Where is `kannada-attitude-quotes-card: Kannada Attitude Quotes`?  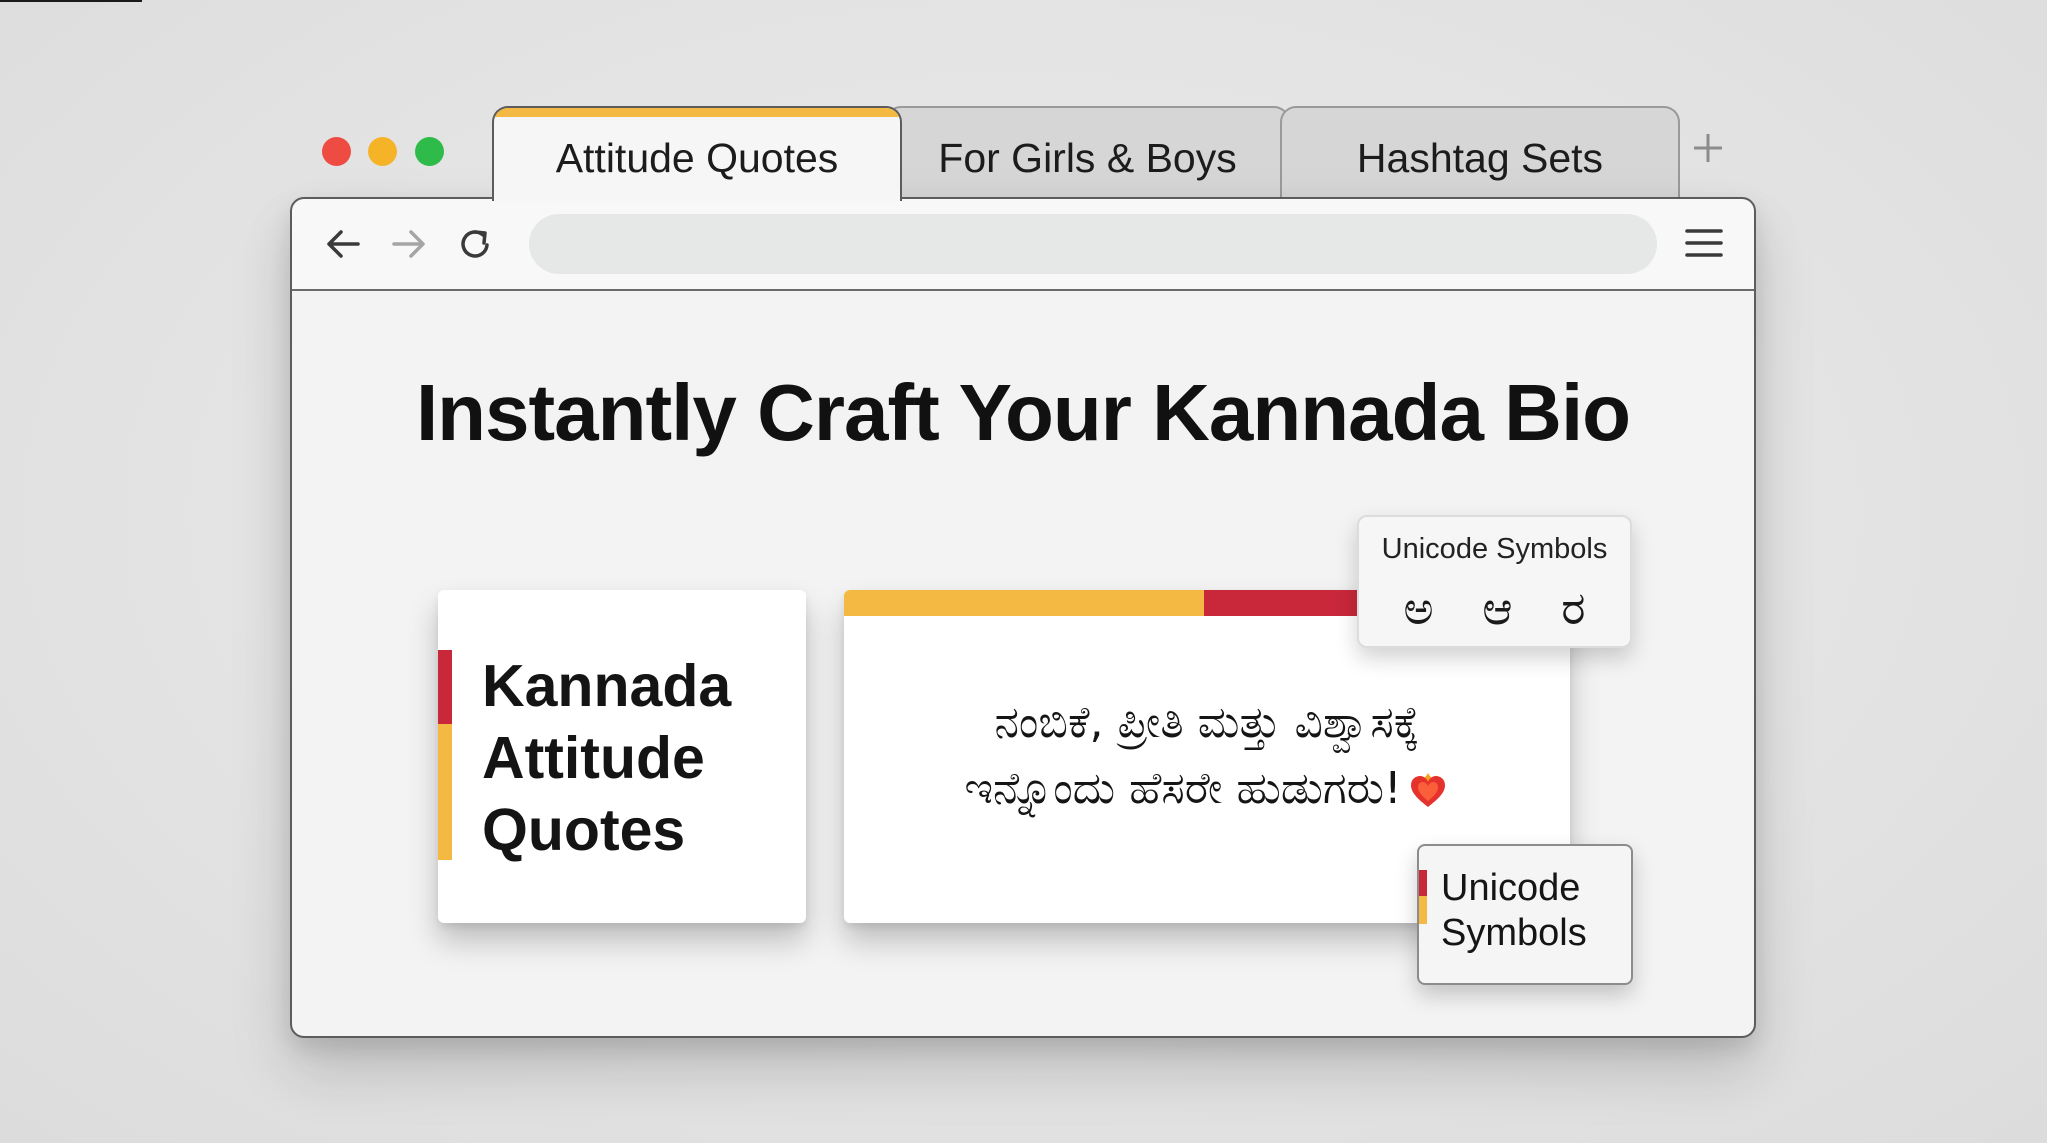
kannada-attitude-quotes-card: Kannada Attitude Quotes is located at coordinates (622, 756).